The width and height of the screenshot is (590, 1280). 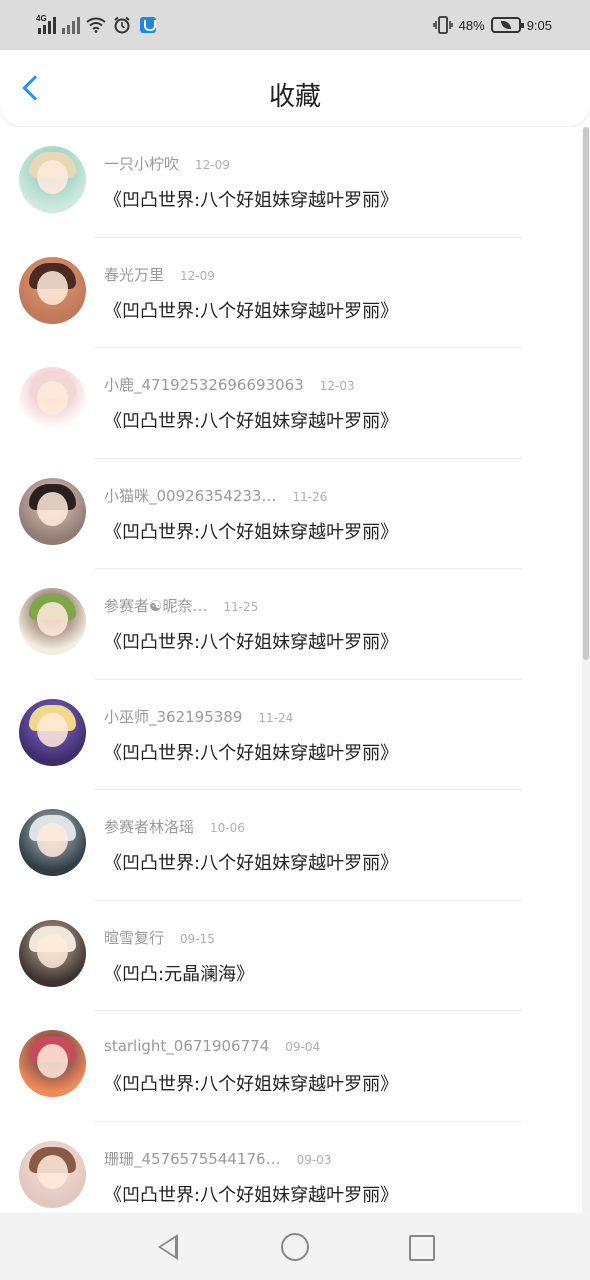 I want to click on status-left: 4G, so click(x=97, y=25).